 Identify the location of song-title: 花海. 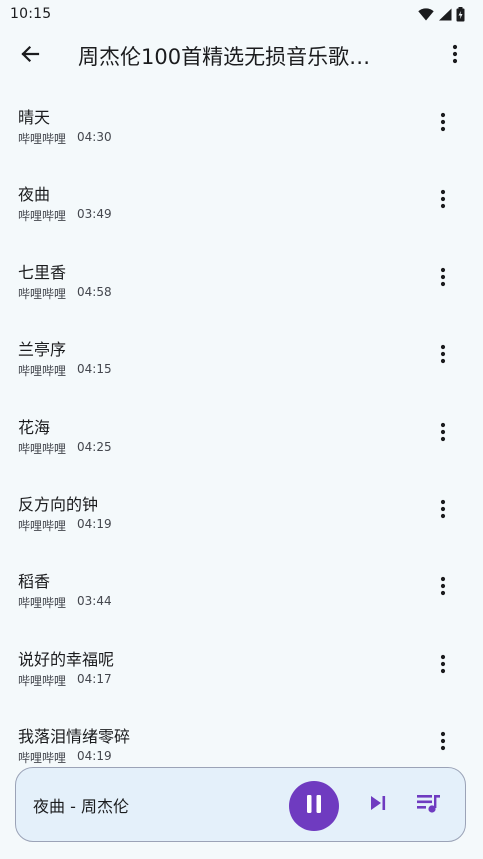
(34, 427).